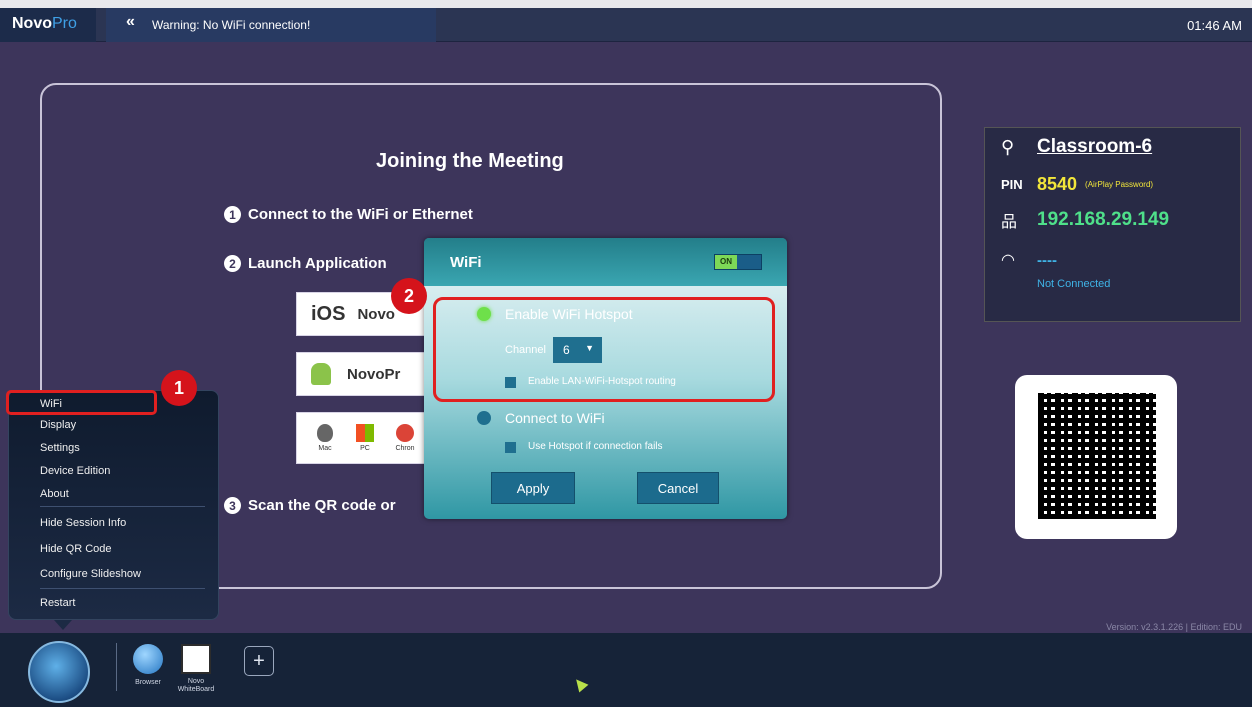 Image resolution: width=1252 pixels, height=707 pixels. I want to click on pin-row: PIN 8540 (AirPlay Password), so click(1077, 184).